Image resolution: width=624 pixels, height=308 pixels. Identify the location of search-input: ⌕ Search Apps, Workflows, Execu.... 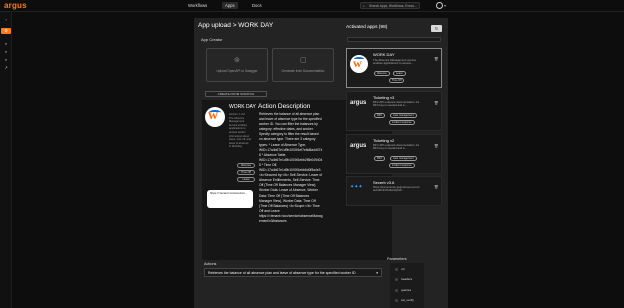
(390, 5).